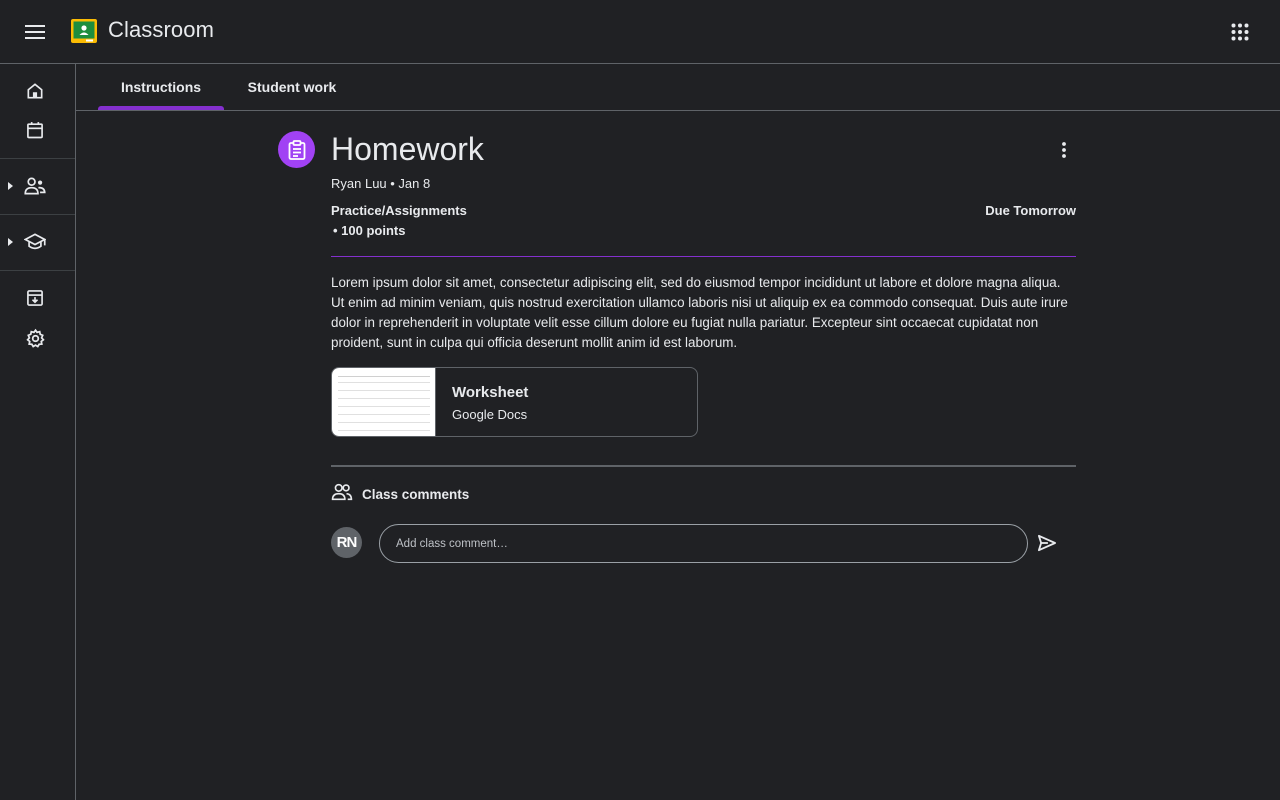 Image resolution: width=1280 pixels, height=800 pixels. Describe the element at coordinates (703, 256) in the screenshot. I see `header-divider` at that location.